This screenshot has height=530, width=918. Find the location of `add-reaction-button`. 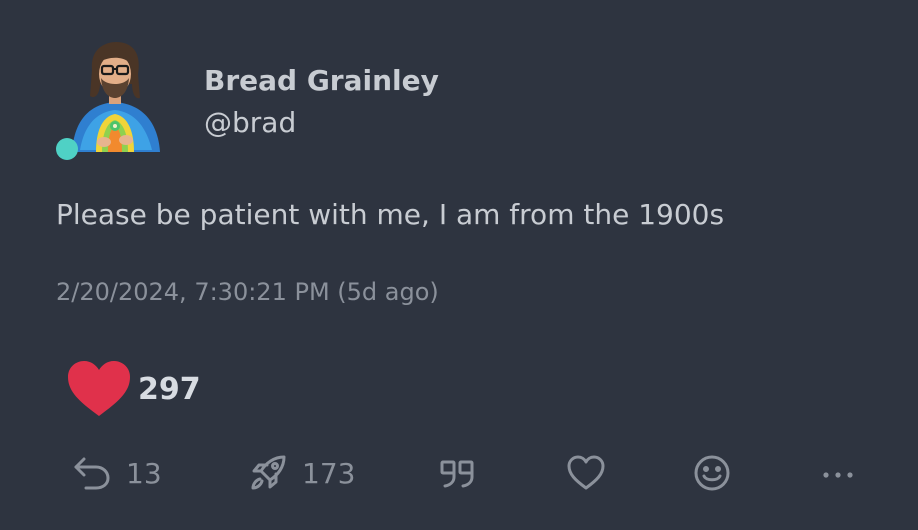

add-reaction-button is located at coordinates (712, 473).